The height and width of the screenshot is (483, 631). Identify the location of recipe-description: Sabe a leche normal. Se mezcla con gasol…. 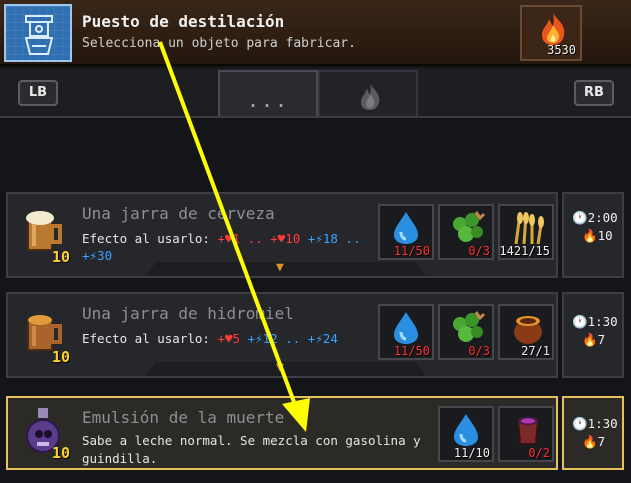
(251, 449).